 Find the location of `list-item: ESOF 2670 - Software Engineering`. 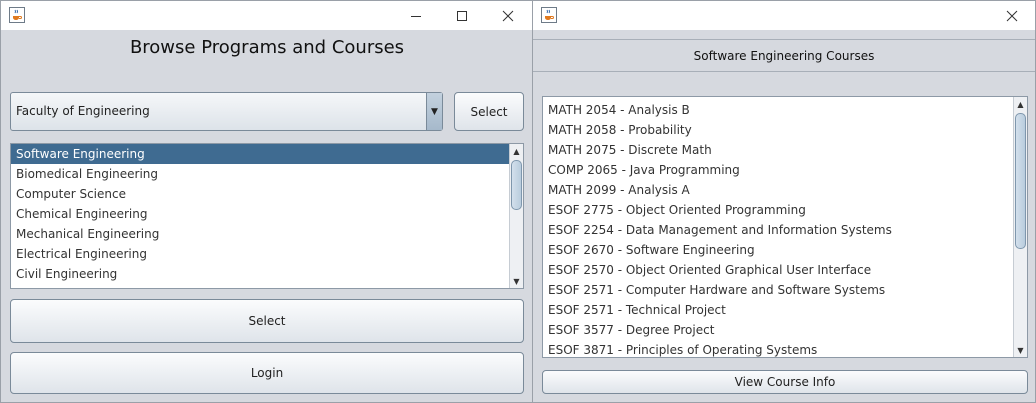

list-item: ESOF 2670 - Software Engineering is located at coordinates (778, 250).